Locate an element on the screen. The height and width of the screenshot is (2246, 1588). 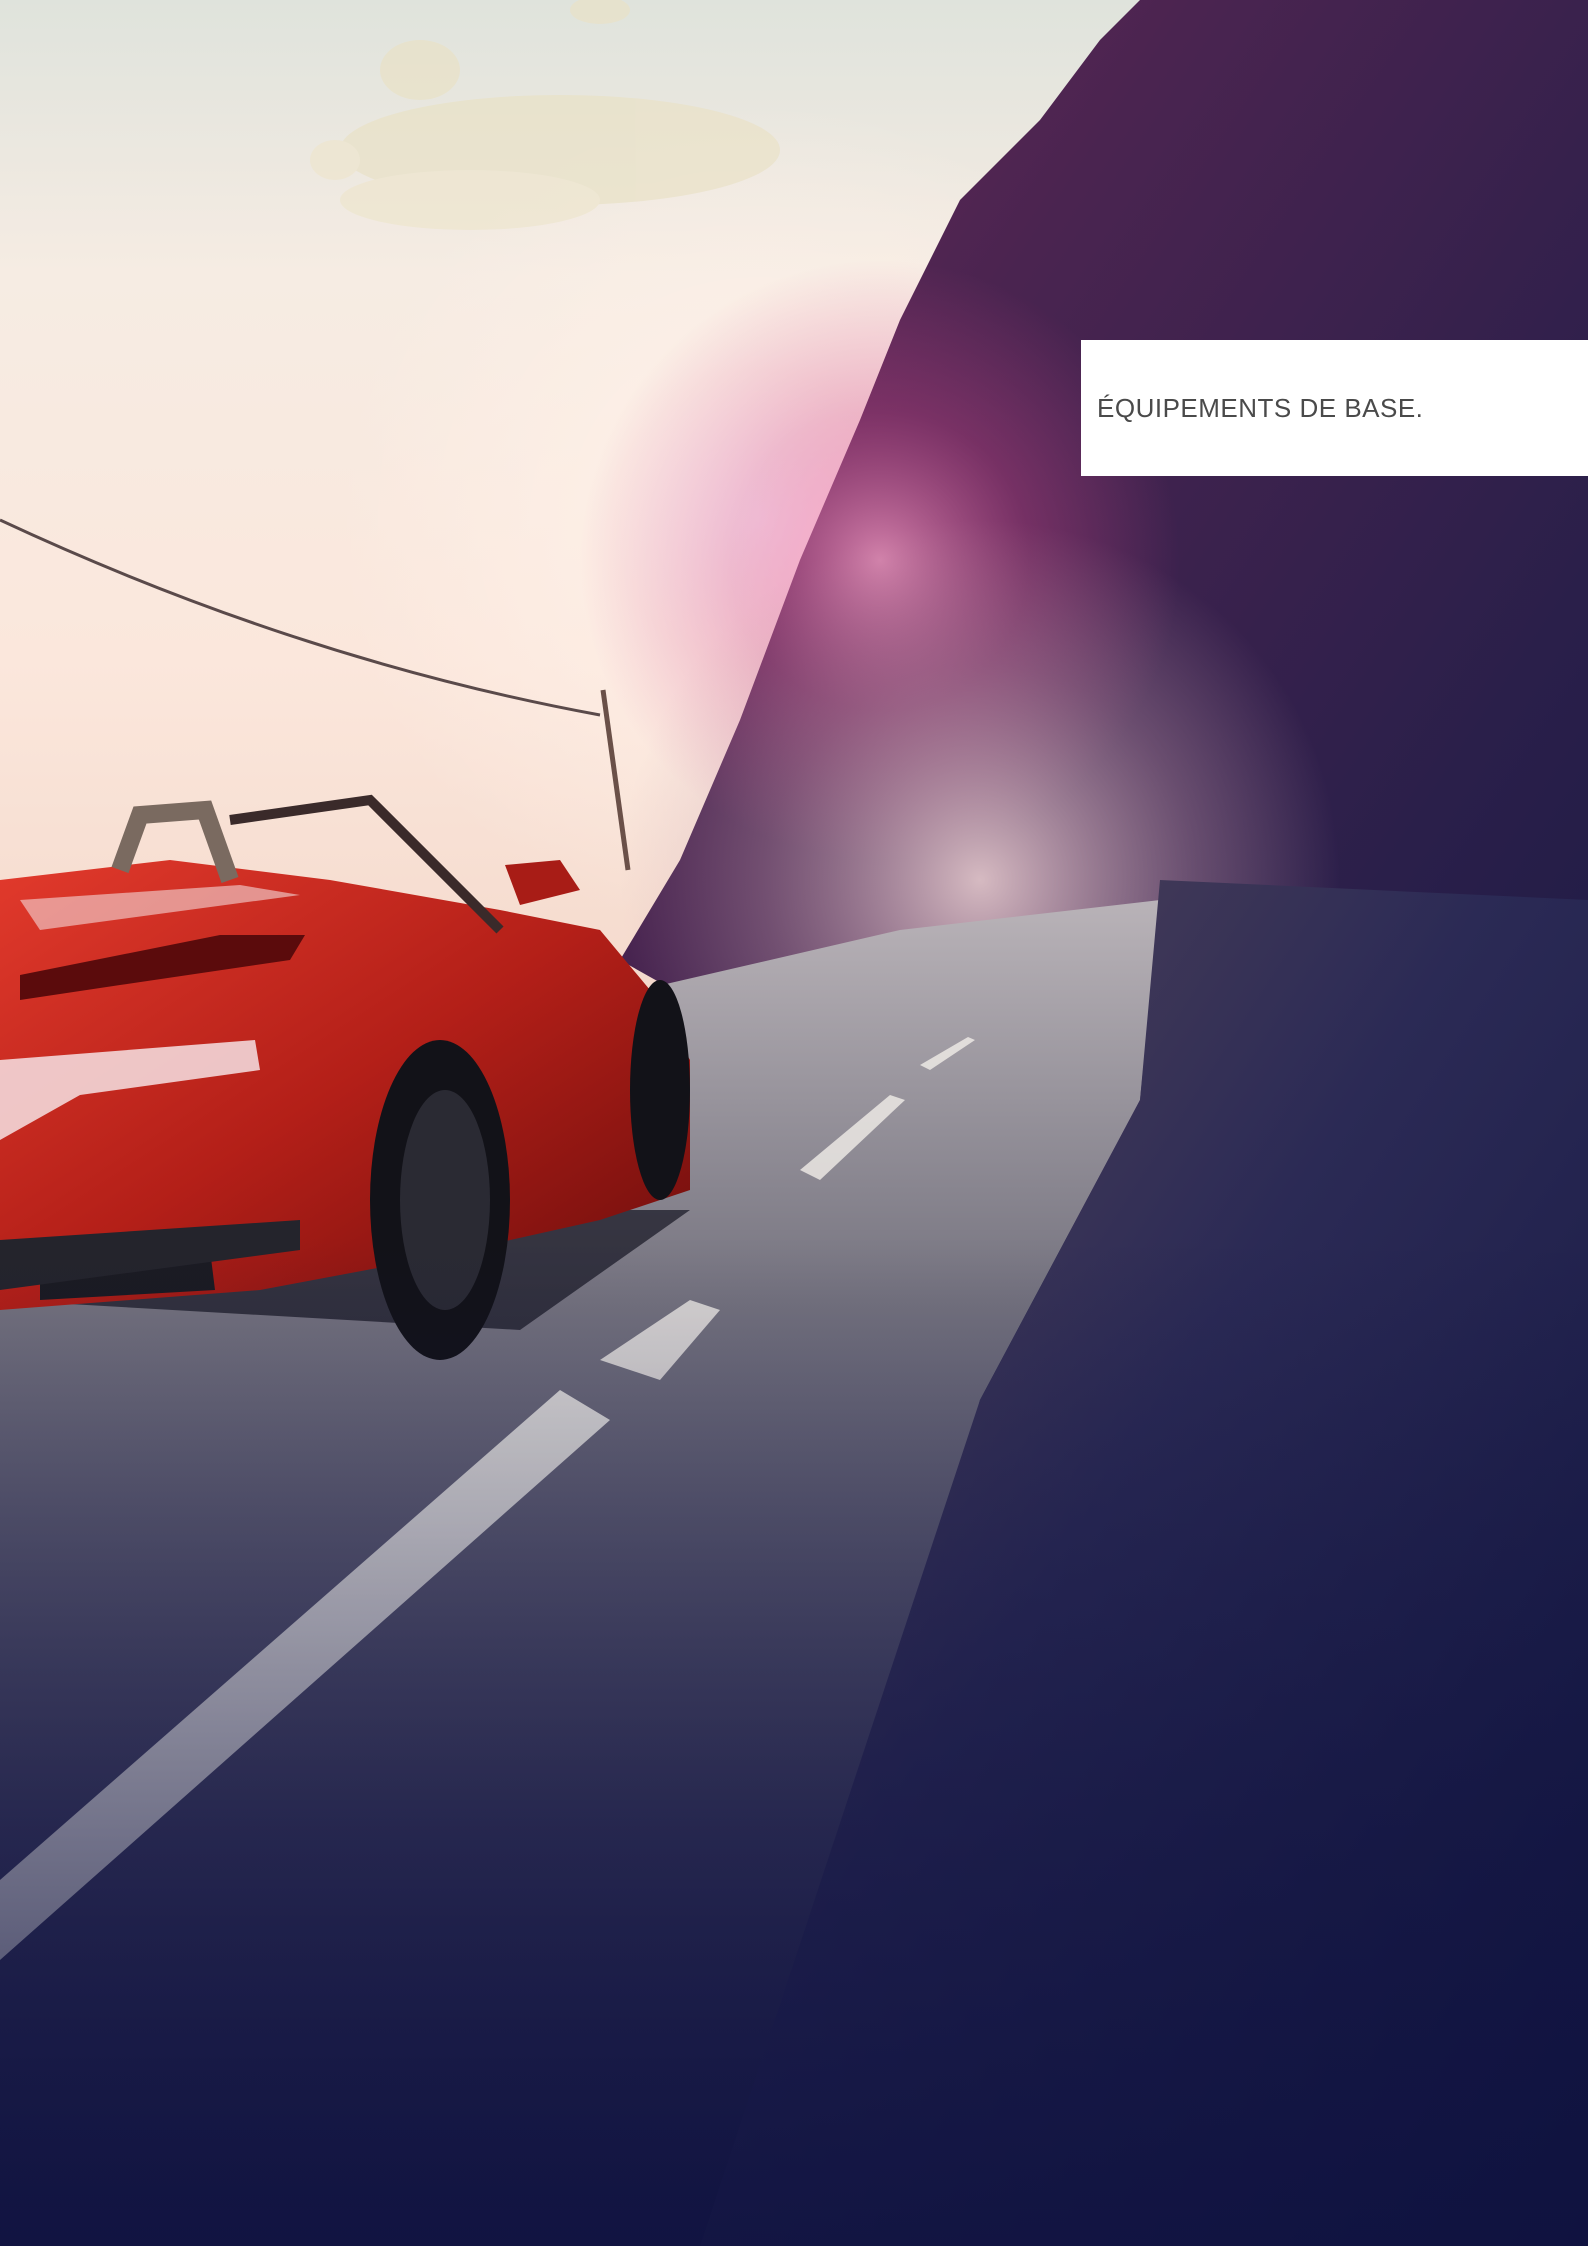
section-title-box: ÉQUIPEMENTS DE BASE. is located at coordinates (1334, 408).